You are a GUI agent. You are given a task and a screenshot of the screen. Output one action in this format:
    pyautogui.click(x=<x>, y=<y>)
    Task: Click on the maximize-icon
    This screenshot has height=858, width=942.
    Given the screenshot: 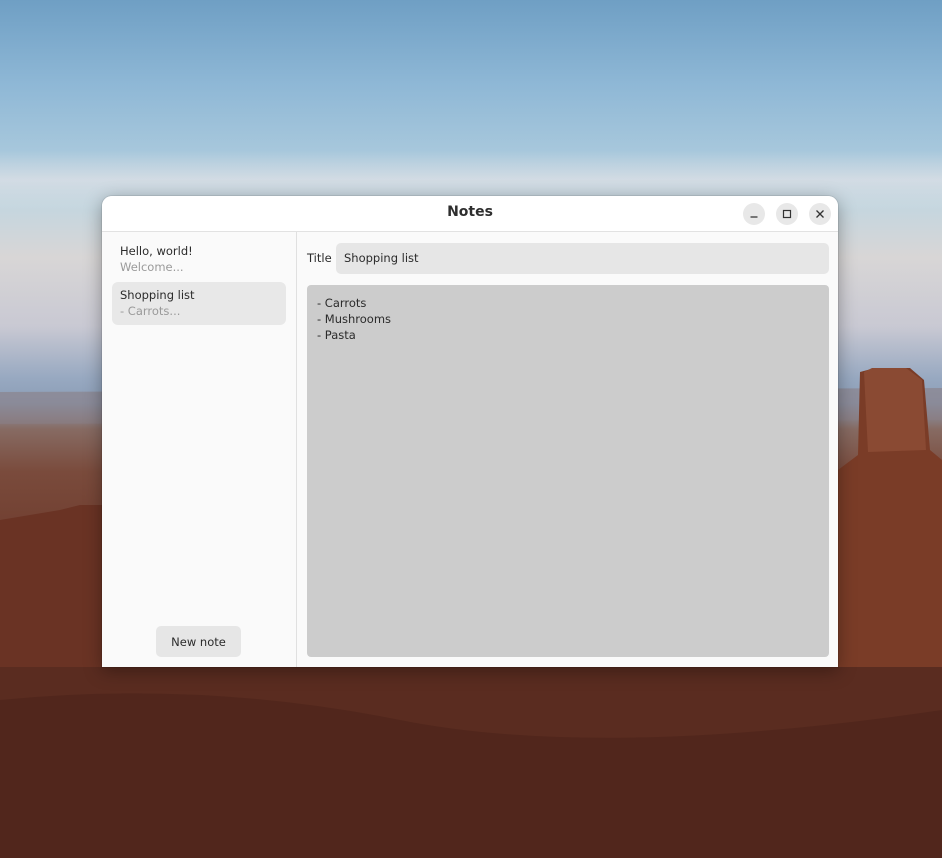 What is the action you would take?
    pyautogui.click(x=787, y=214)
    